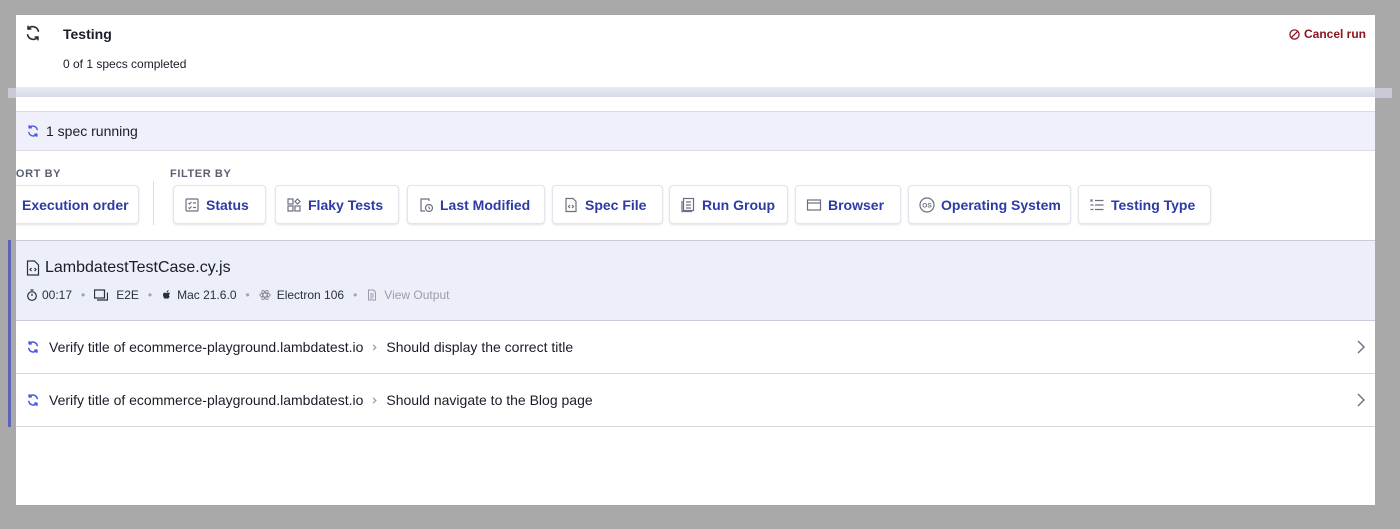 This screenshot has height=529, width=1400. I want to click on filter-testing-type-label: Testing Type, so click(1153, 204).